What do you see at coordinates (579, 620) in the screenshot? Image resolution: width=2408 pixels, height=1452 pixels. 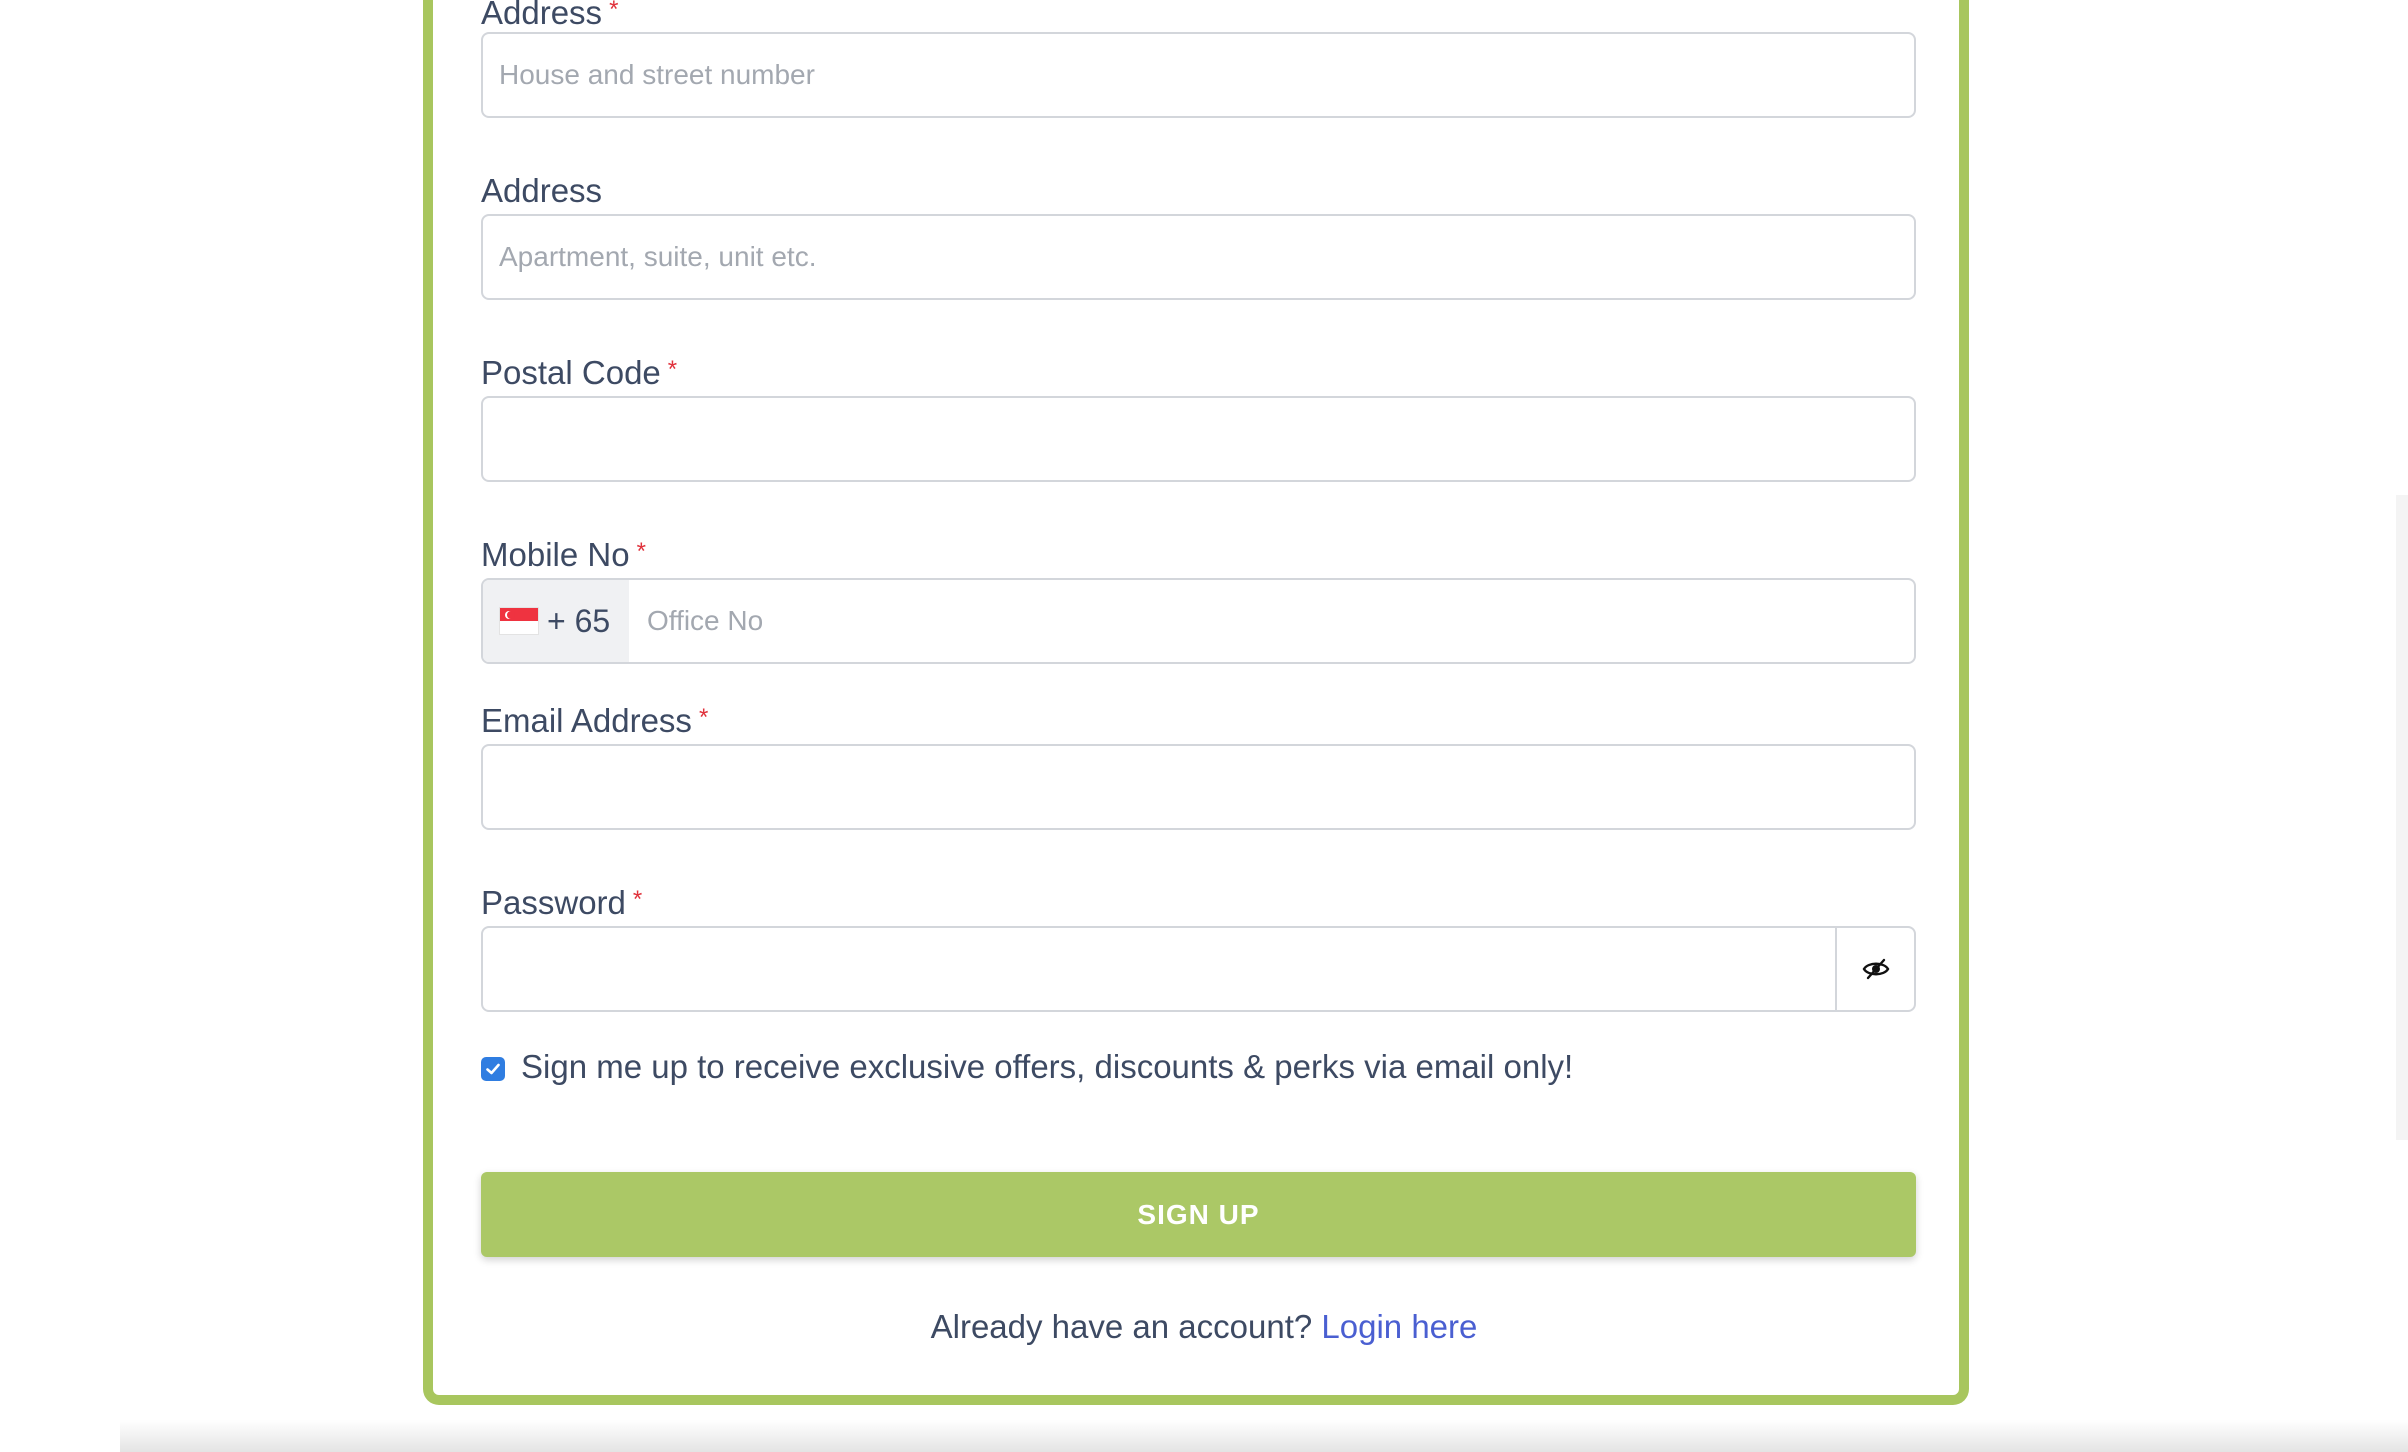 I see `dial-code: + 65` at bounding box center [579, 620].